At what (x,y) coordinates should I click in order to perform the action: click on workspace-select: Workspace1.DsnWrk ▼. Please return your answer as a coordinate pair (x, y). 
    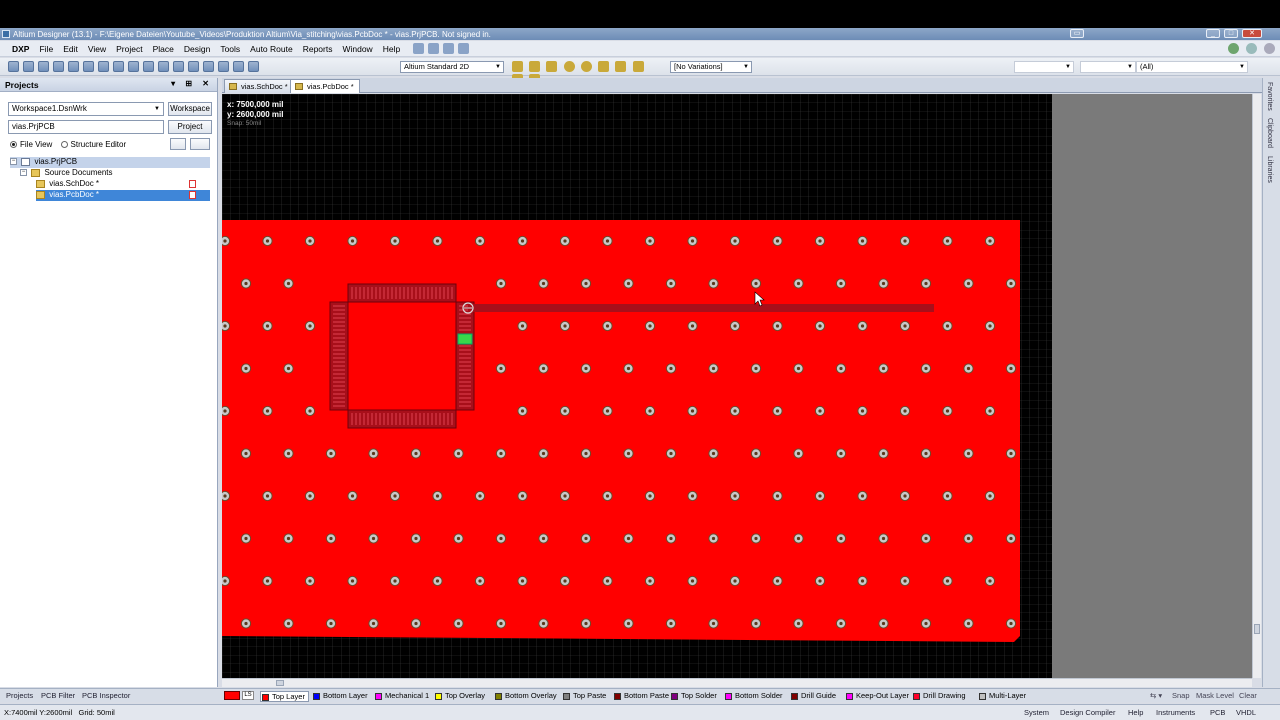
    Looking at the image, I should click on (86, 109).